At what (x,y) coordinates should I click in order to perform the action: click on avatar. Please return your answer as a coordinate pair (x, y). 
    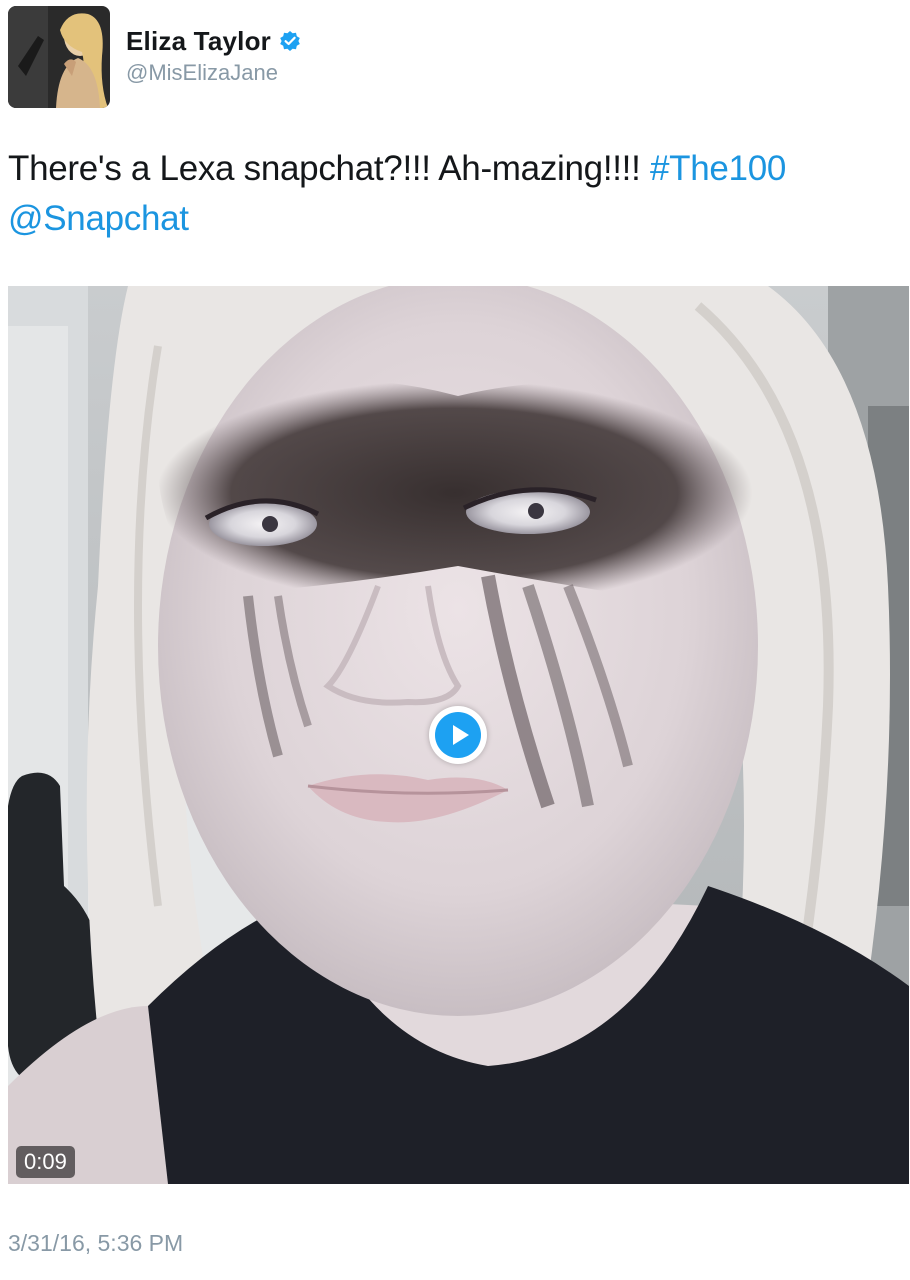
    Looking at the image, I should click on (59, 57).